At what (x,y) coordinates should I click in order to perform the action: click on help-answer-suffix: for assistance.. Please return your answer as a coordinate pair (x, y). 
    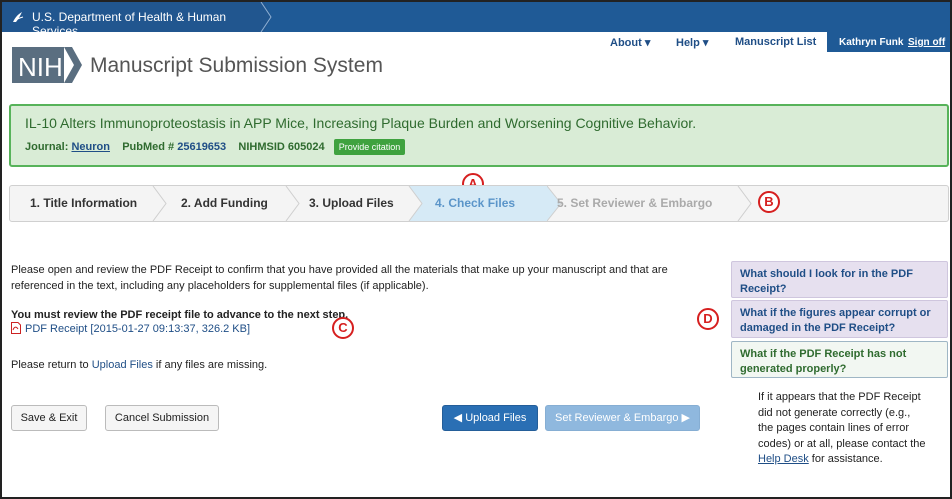
    Looking at the image, I should click on (845, 459).